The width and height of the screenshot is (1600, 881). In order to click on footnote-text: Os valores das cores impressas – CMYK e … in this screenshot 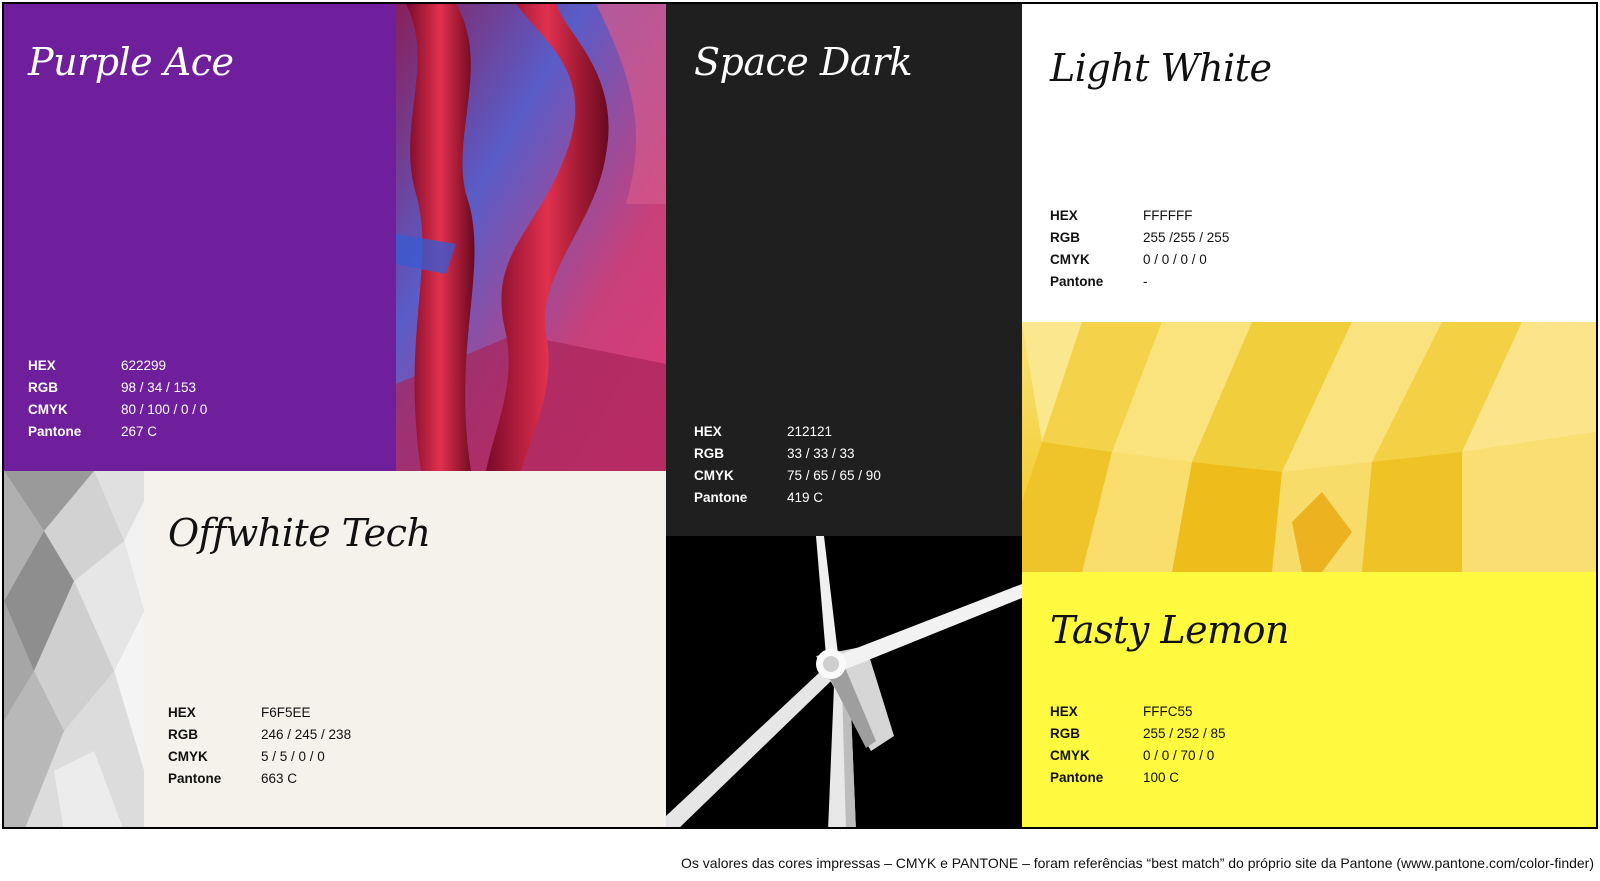, I will do `click(1137, 863)`.